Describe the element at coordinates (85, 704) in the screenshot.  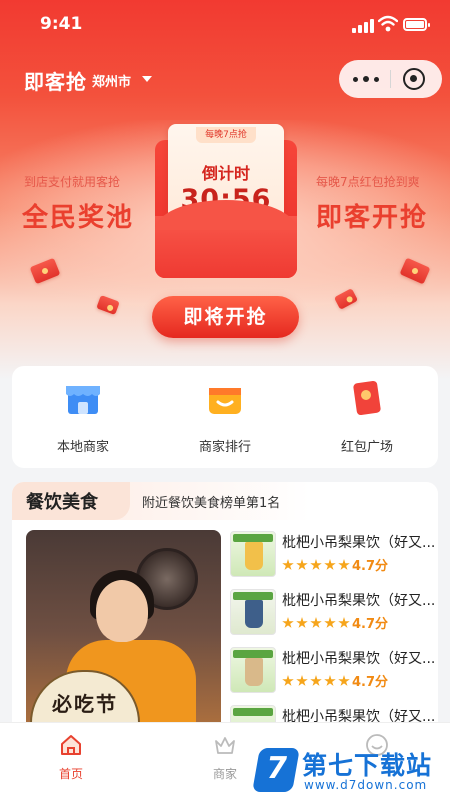
I see `fan-text: 必吃节` at that location.